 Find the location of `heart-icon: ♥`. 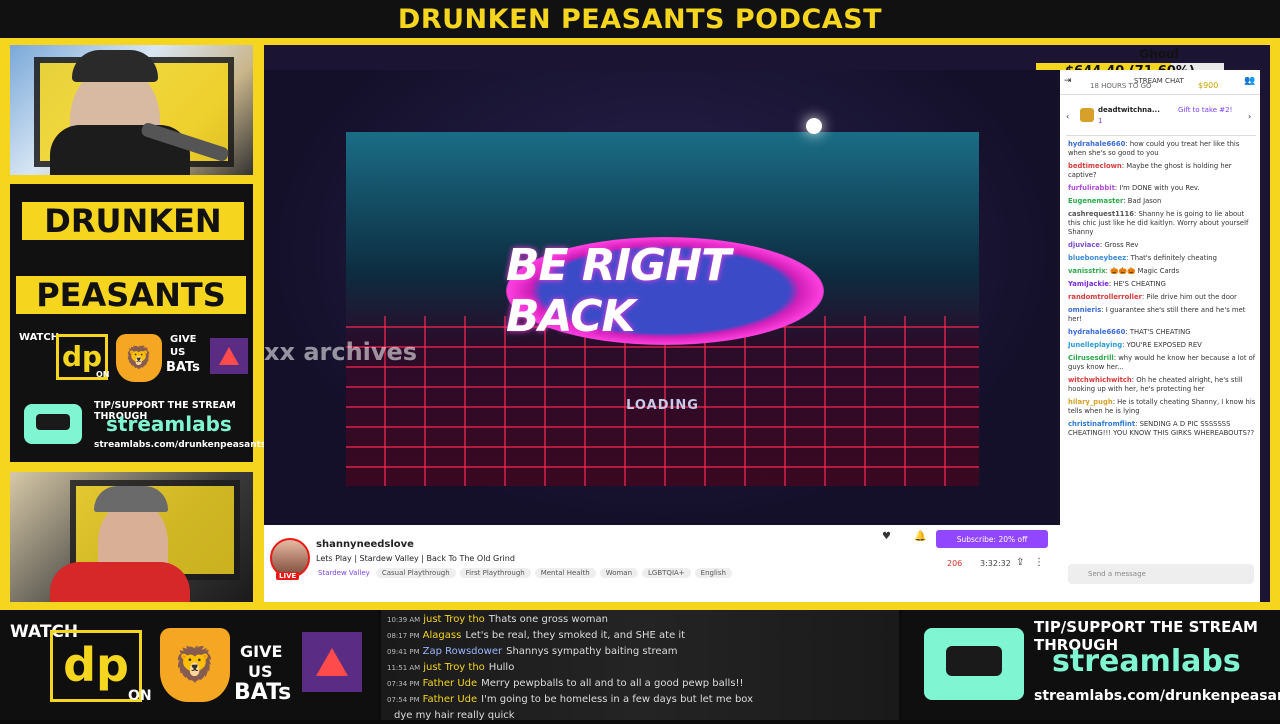

heart-icon: ♥ is located at coordinates (886, 536).